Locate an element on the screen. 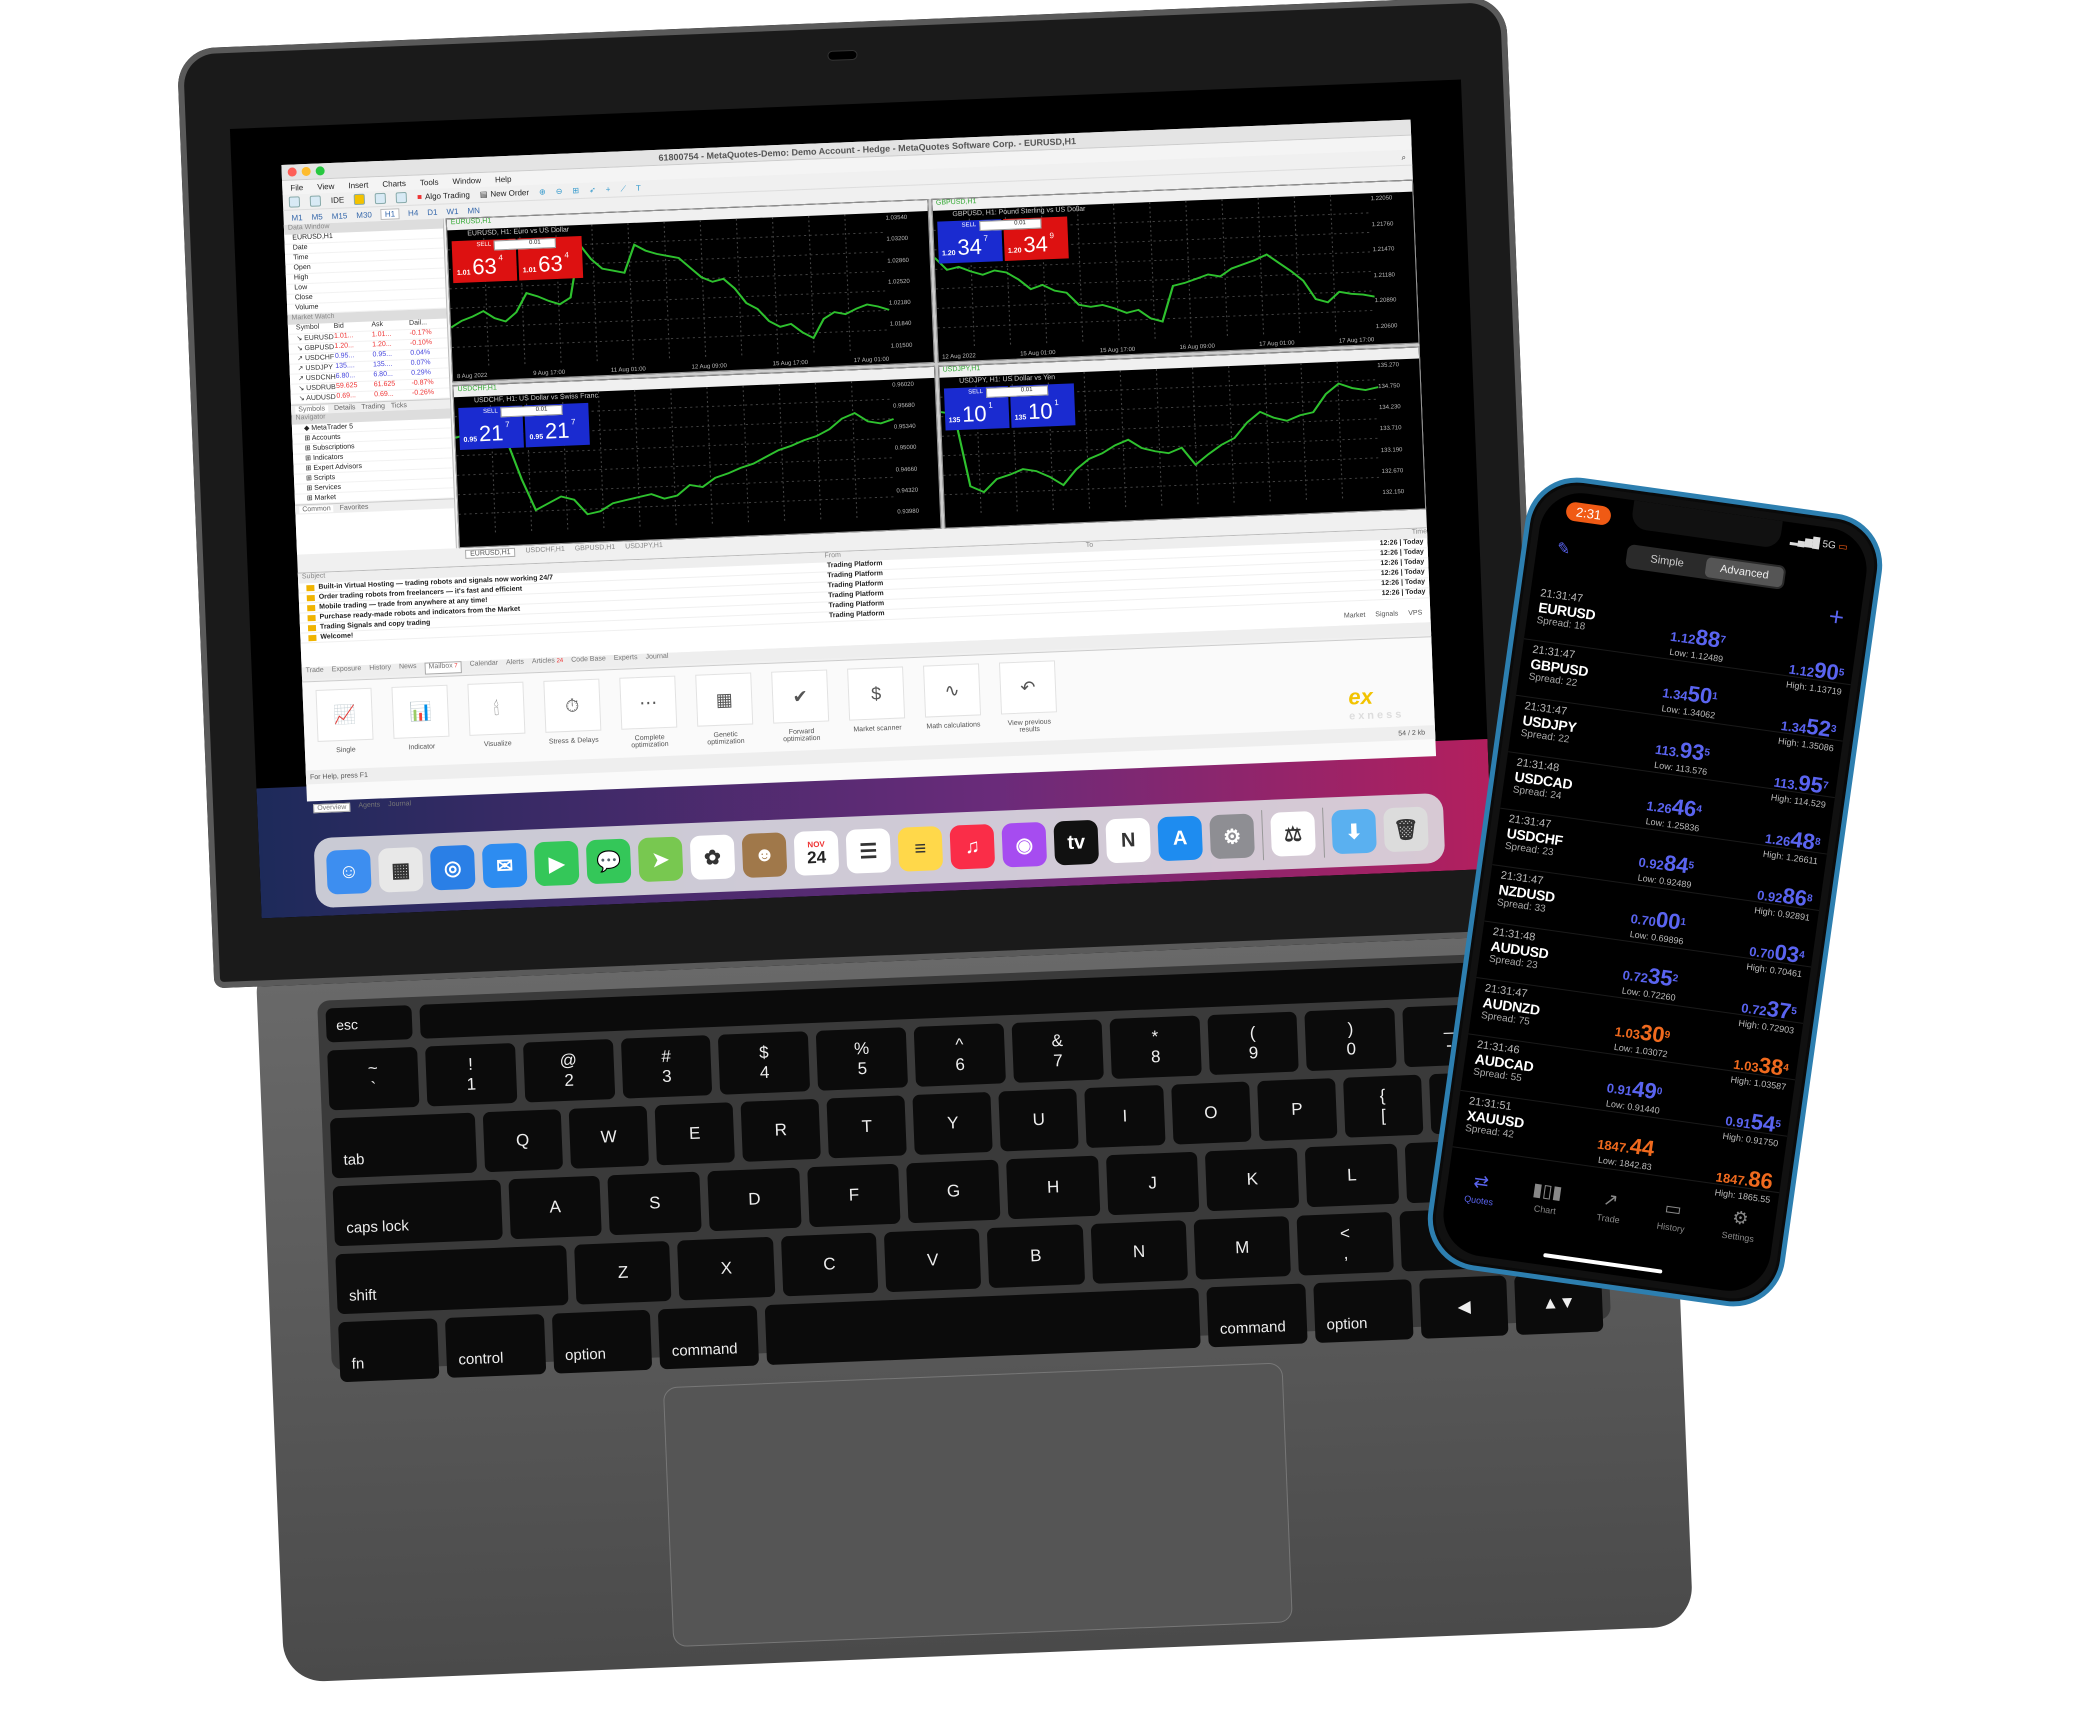 The width and height of the screenshot is (2075, 1719). tab-quotes: ⇄ Quotes is located at coordinates (1478, 1201).